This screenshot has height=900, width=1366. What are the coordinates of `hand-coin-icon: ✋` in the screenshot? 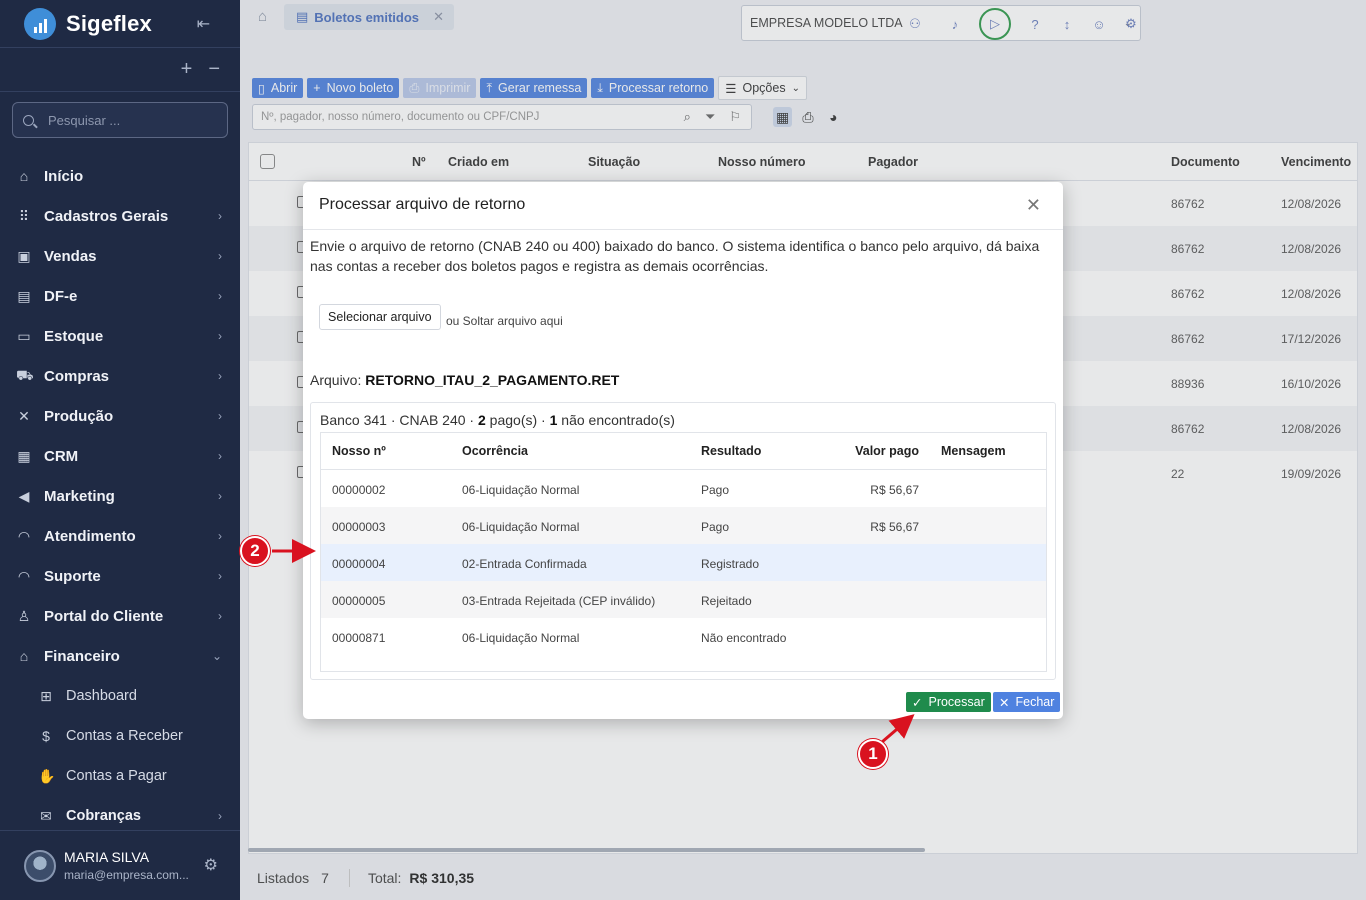 It's located at (47, 775).